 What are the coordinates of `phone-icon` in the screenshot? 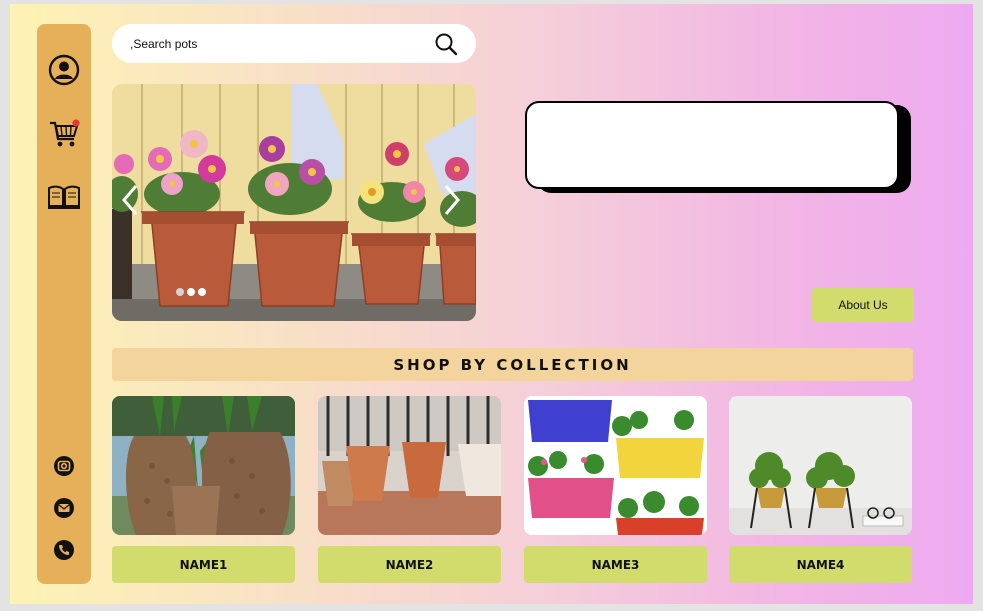 It's located at (64, 550).